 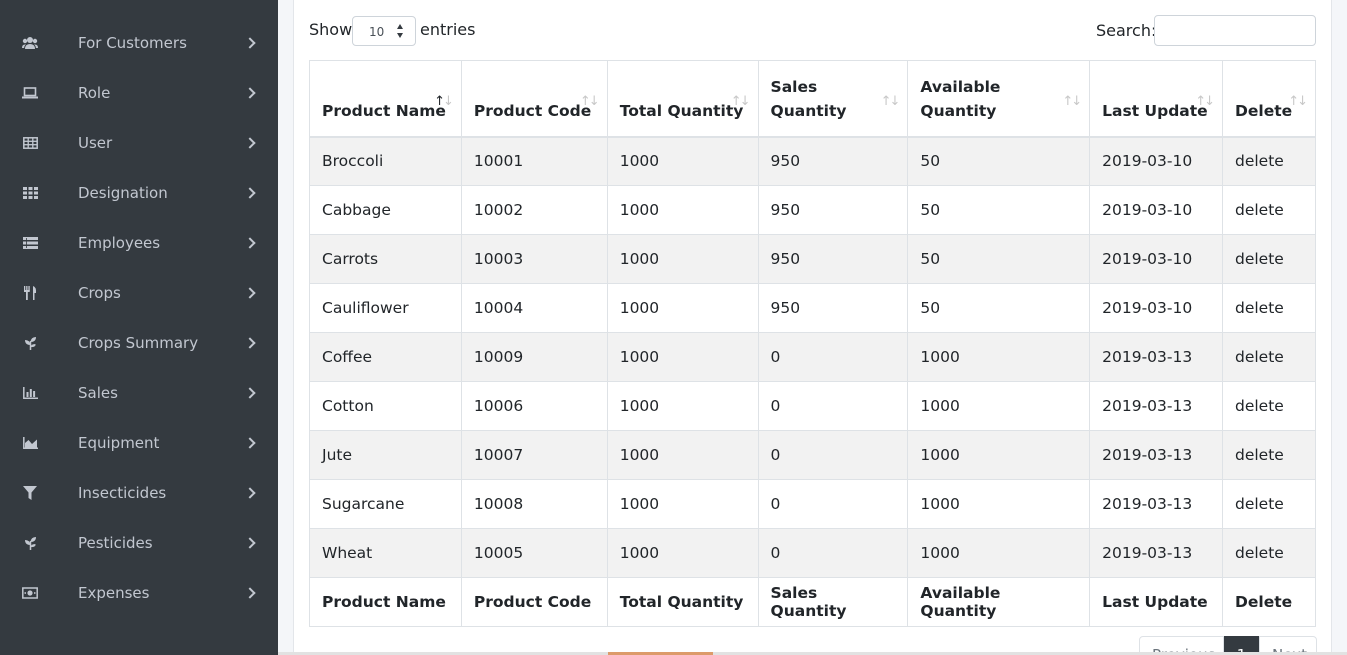 What do you see at coordinates (94, 93) in the screenshot?
I see `sidebar-item-label: Role` at bounding box center [94, 93].